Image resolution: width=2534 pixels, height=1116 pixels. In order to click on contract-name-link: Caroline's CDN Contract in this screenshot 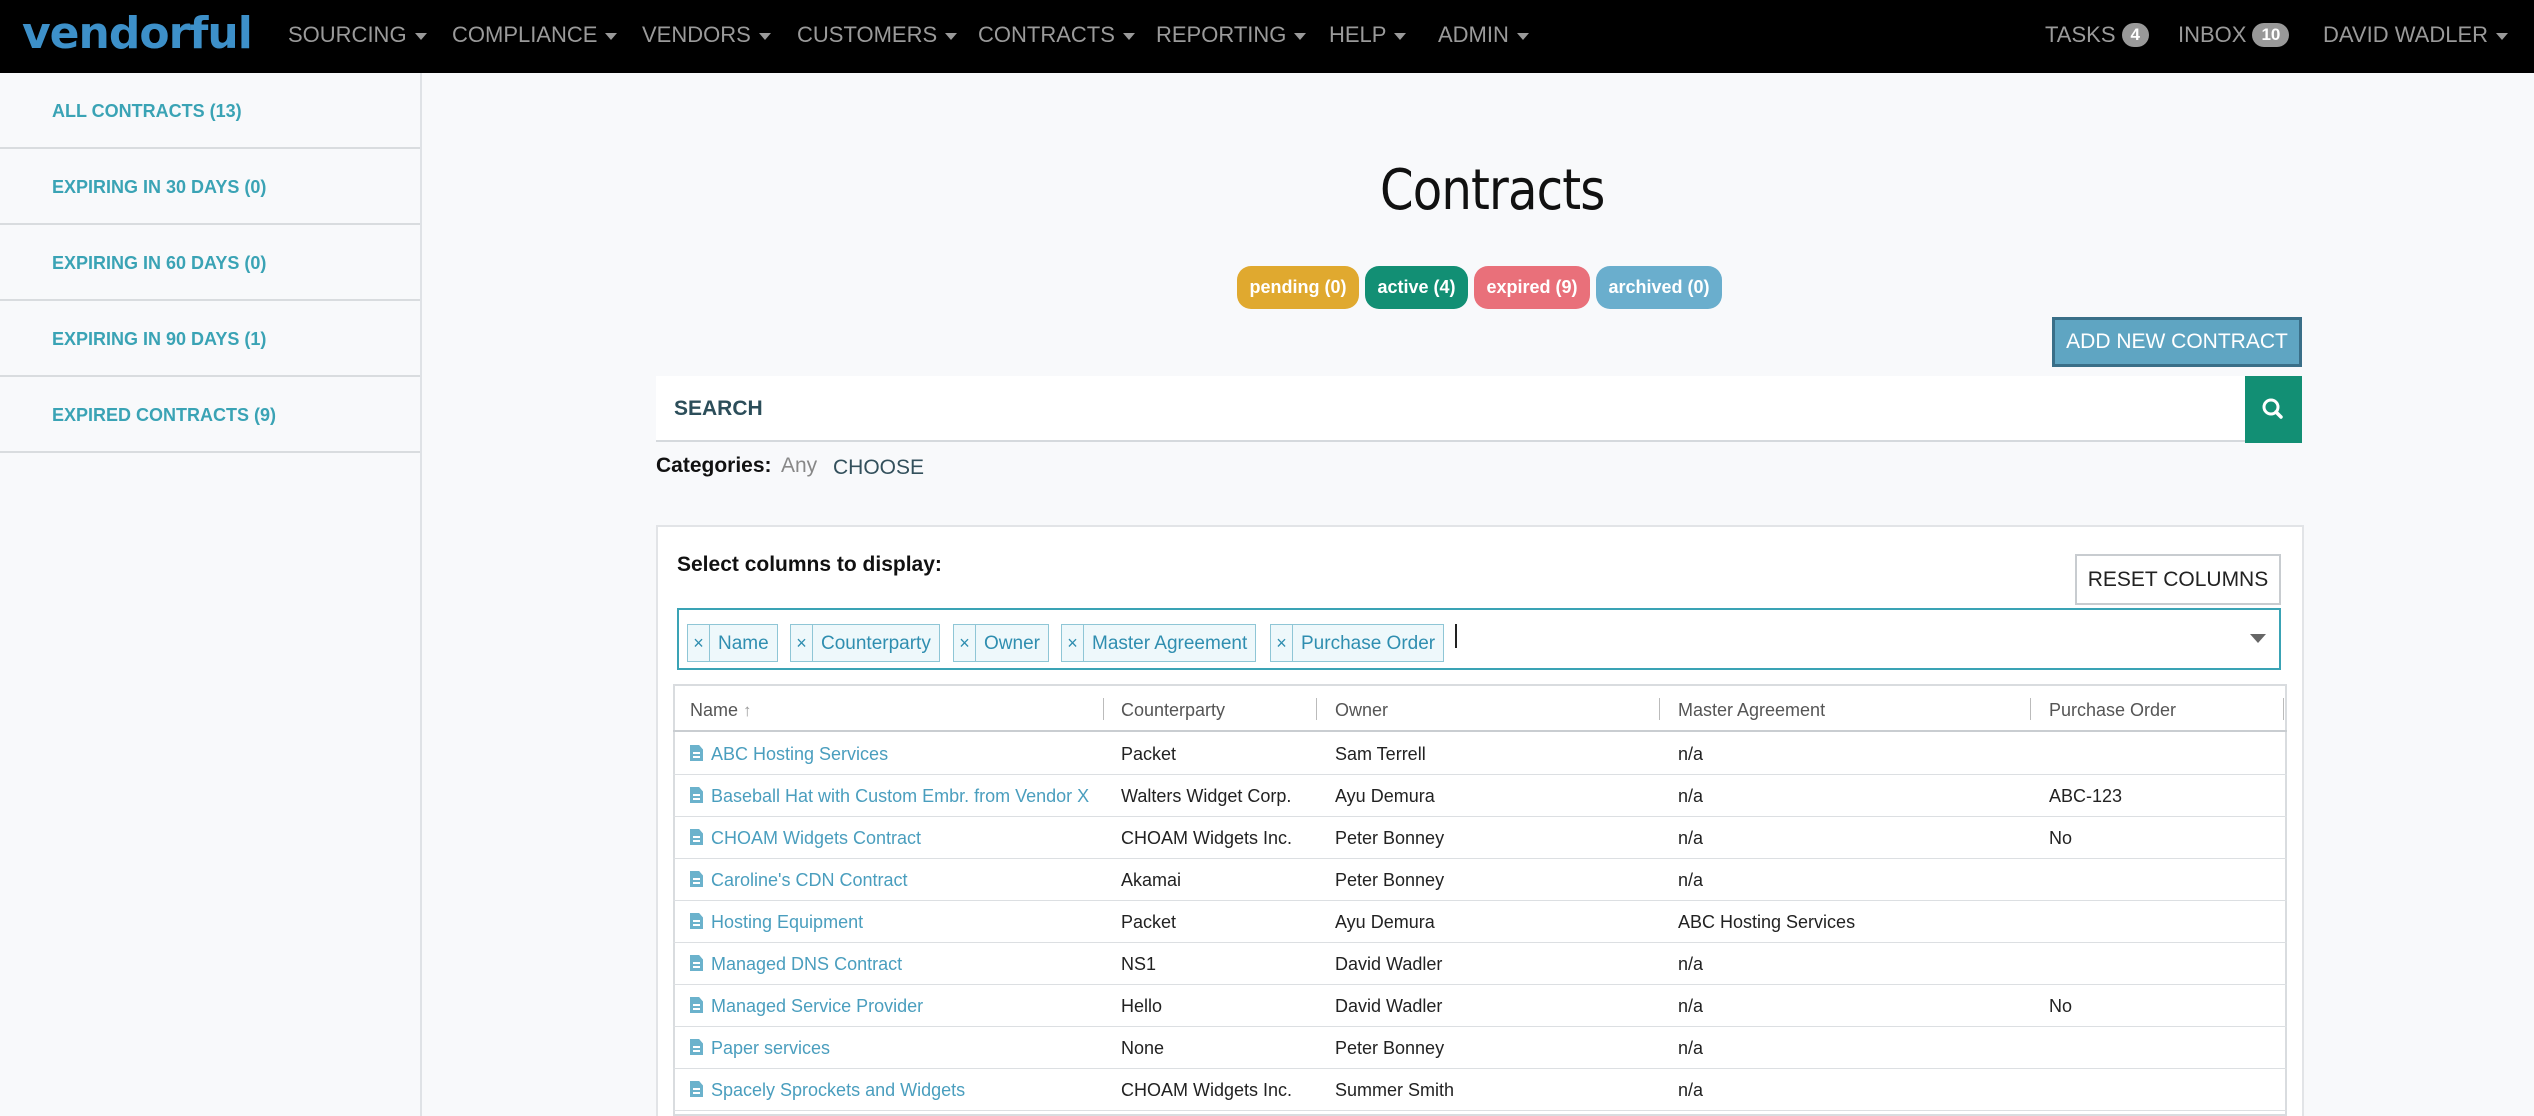, I will do `click(799, 880)`.